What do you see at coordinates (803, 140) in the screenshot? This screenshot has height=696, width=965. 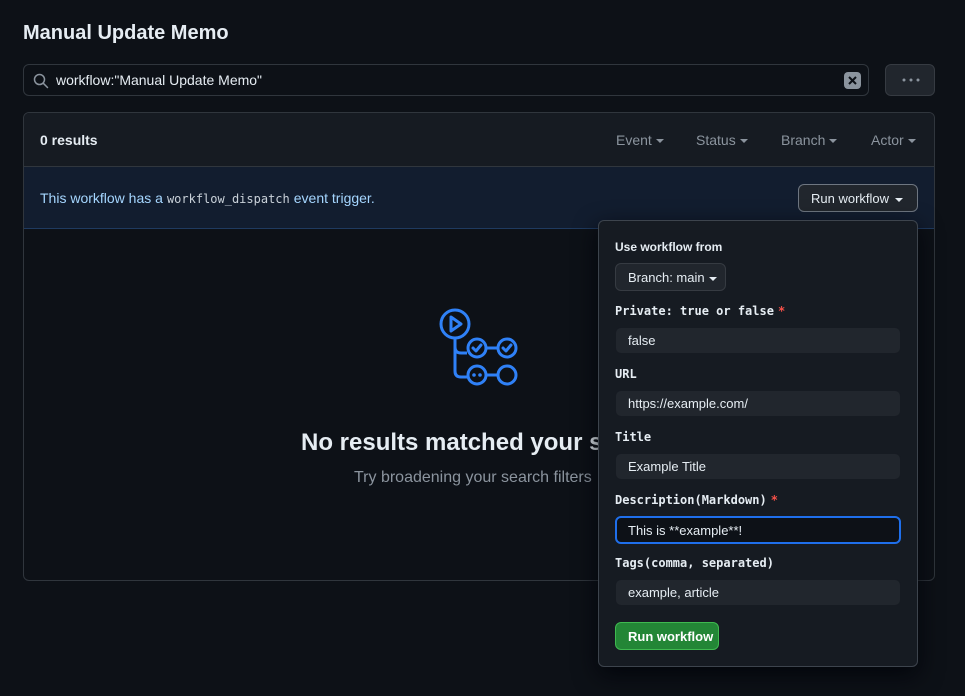 I see `filter-label: Branch` at bounding box center [803, 140].